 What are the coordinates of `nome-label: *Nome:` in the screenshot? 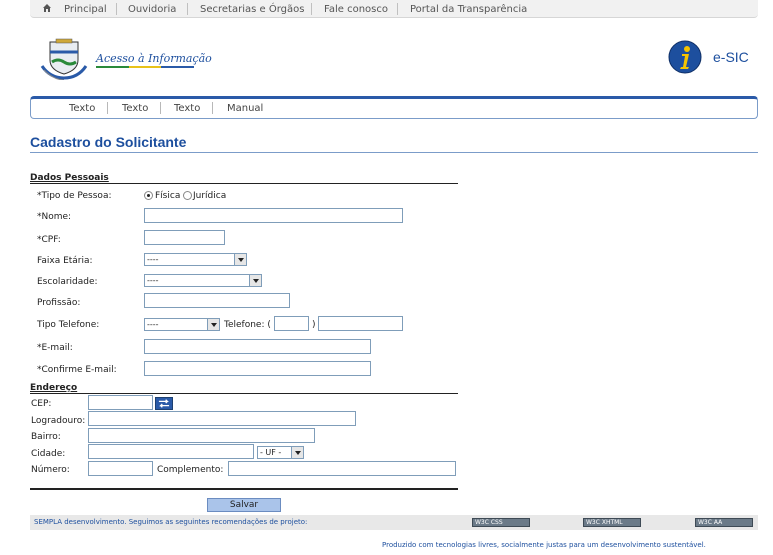 It's located at (54, 217).